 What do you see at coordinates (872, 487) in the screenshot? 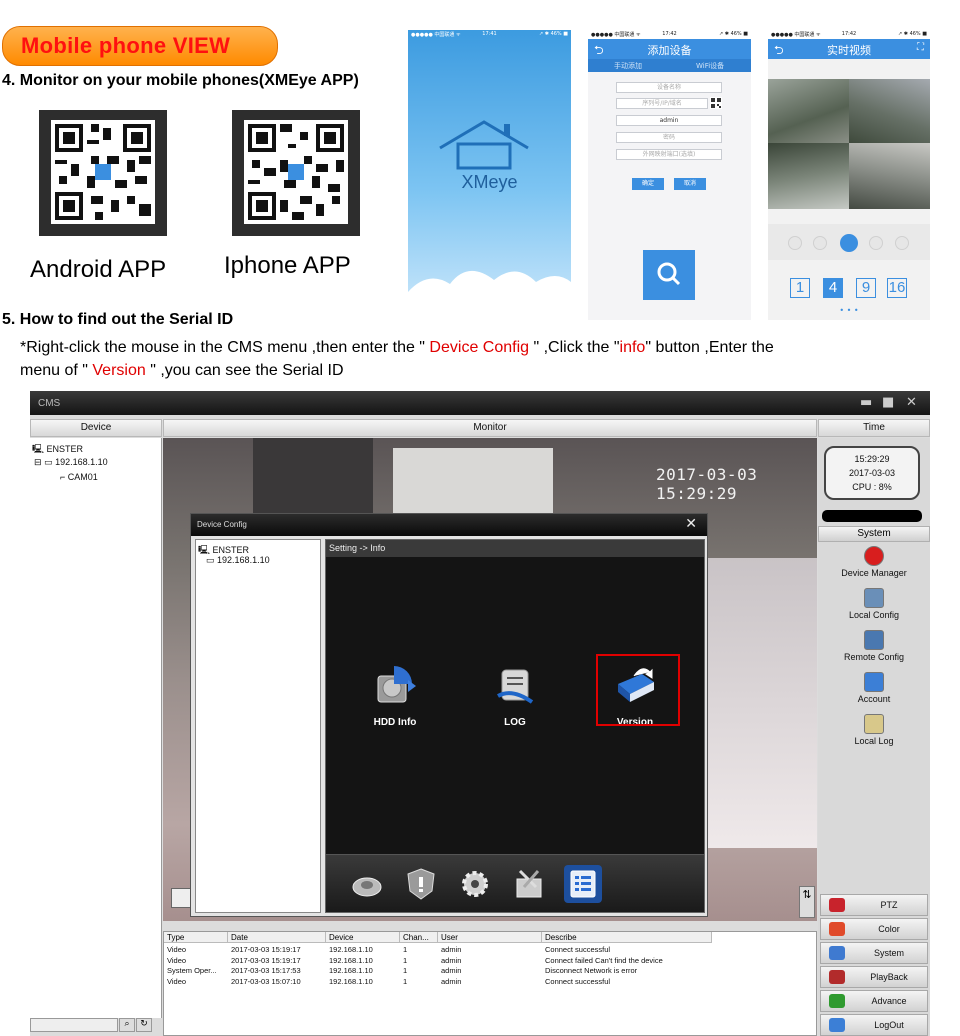
I see `cpu-usage: CPU : 8%` at bounding box center [872, 487].